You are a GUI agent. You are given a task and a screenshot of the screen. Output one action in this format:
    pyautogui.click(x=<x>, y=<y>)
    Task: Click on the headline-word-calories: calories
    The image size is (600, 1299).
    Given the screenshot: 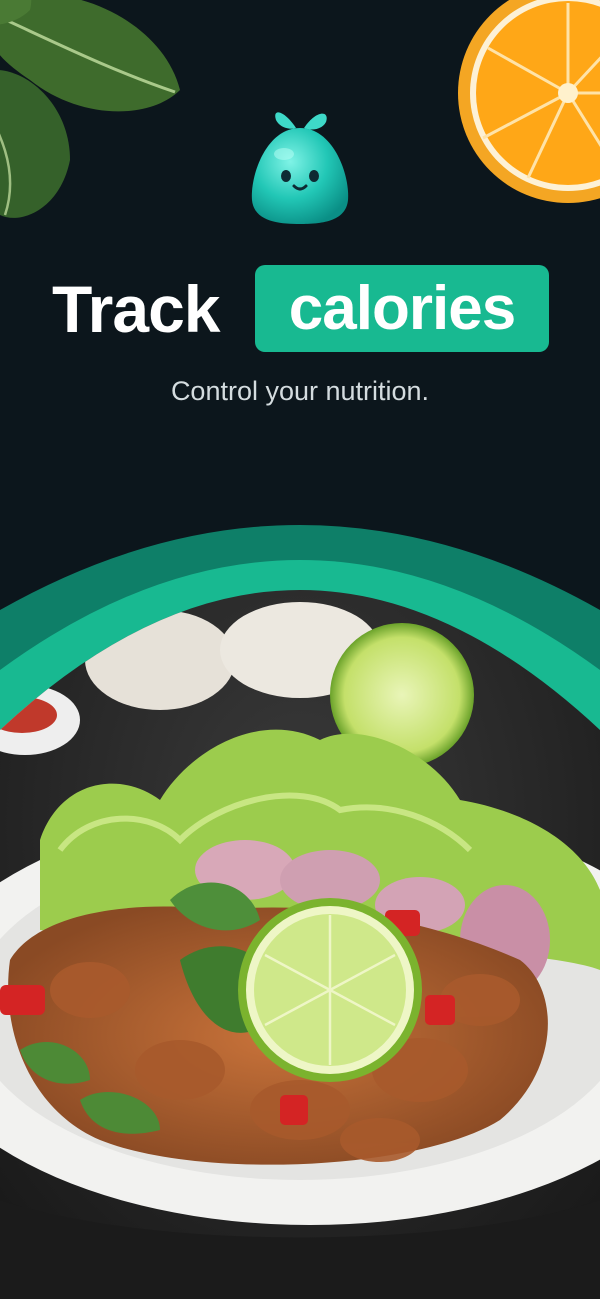 What is the action you would take?
    pyautogui.click(x=402, y=308)
    